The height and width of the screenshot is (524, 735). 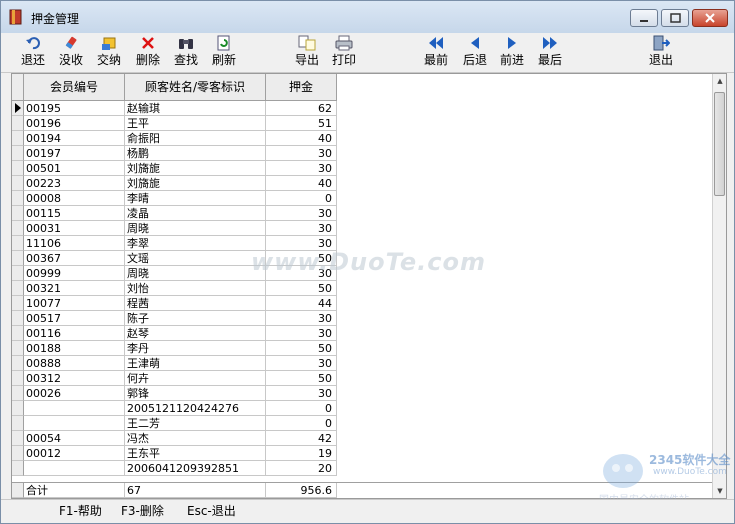 What do you see at coordinates (71, 53) in the screenshot?
I see `confiscate-button: 没收` at bounding box center [71, 53].